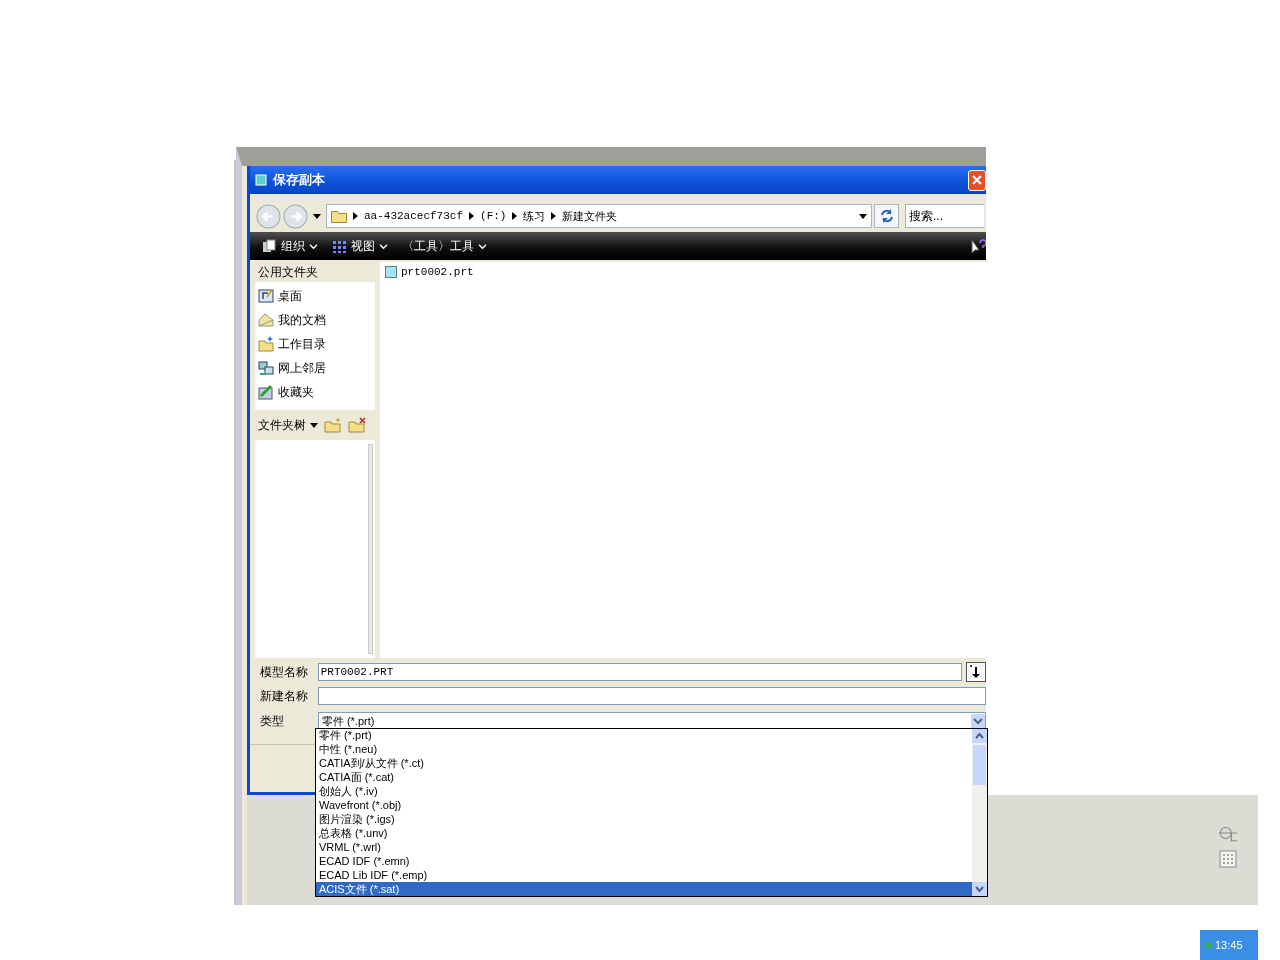 The width and height of the screenshot is (1280, 960). Describe the element at coordinates (315, 296) in the screenshot. I see `sidebar-item: 桌面` at that location.